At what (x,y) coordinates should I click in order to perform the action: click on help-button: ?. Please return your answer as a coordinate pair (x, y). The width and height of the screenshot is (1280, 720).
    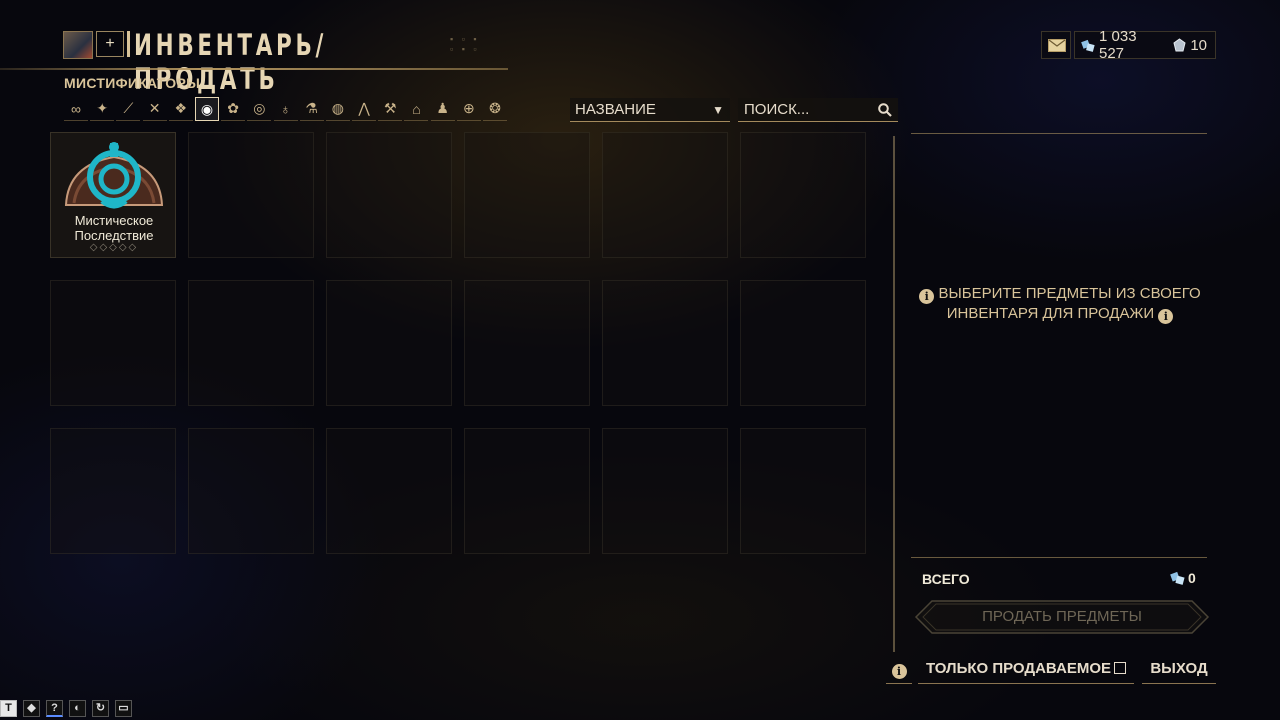
    Looking at the image, I should click on (54, 708).